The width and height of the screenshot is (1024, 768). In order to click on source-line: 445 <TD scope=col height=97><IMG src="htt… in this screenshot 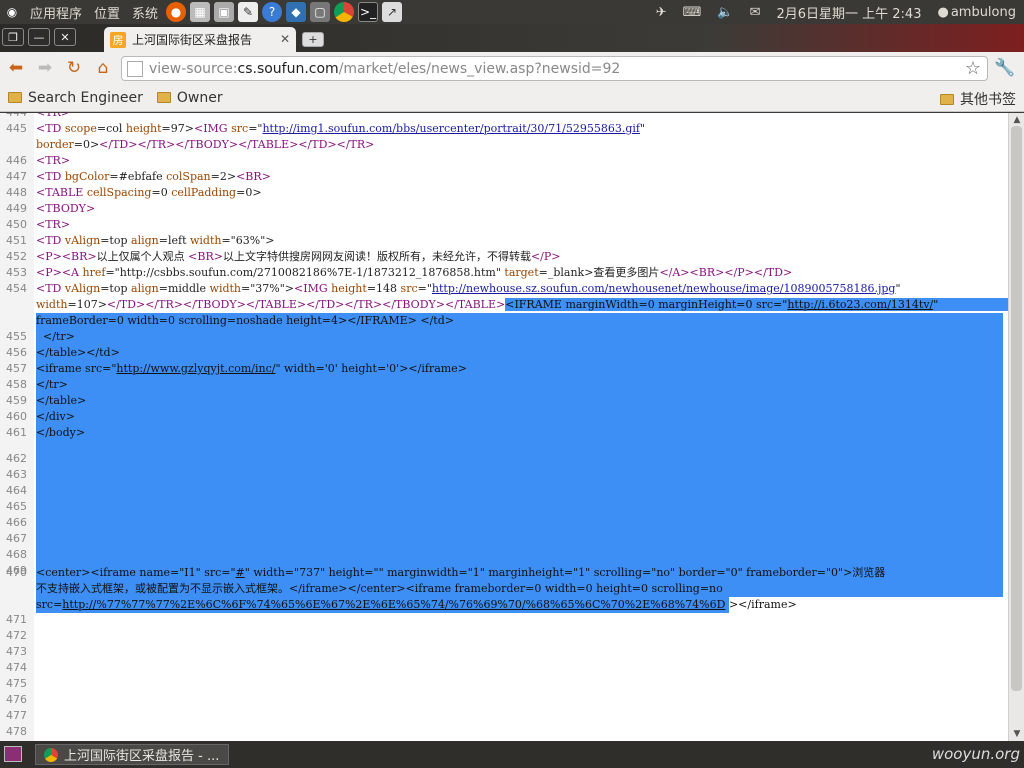, I will do `click(504, 129)`.